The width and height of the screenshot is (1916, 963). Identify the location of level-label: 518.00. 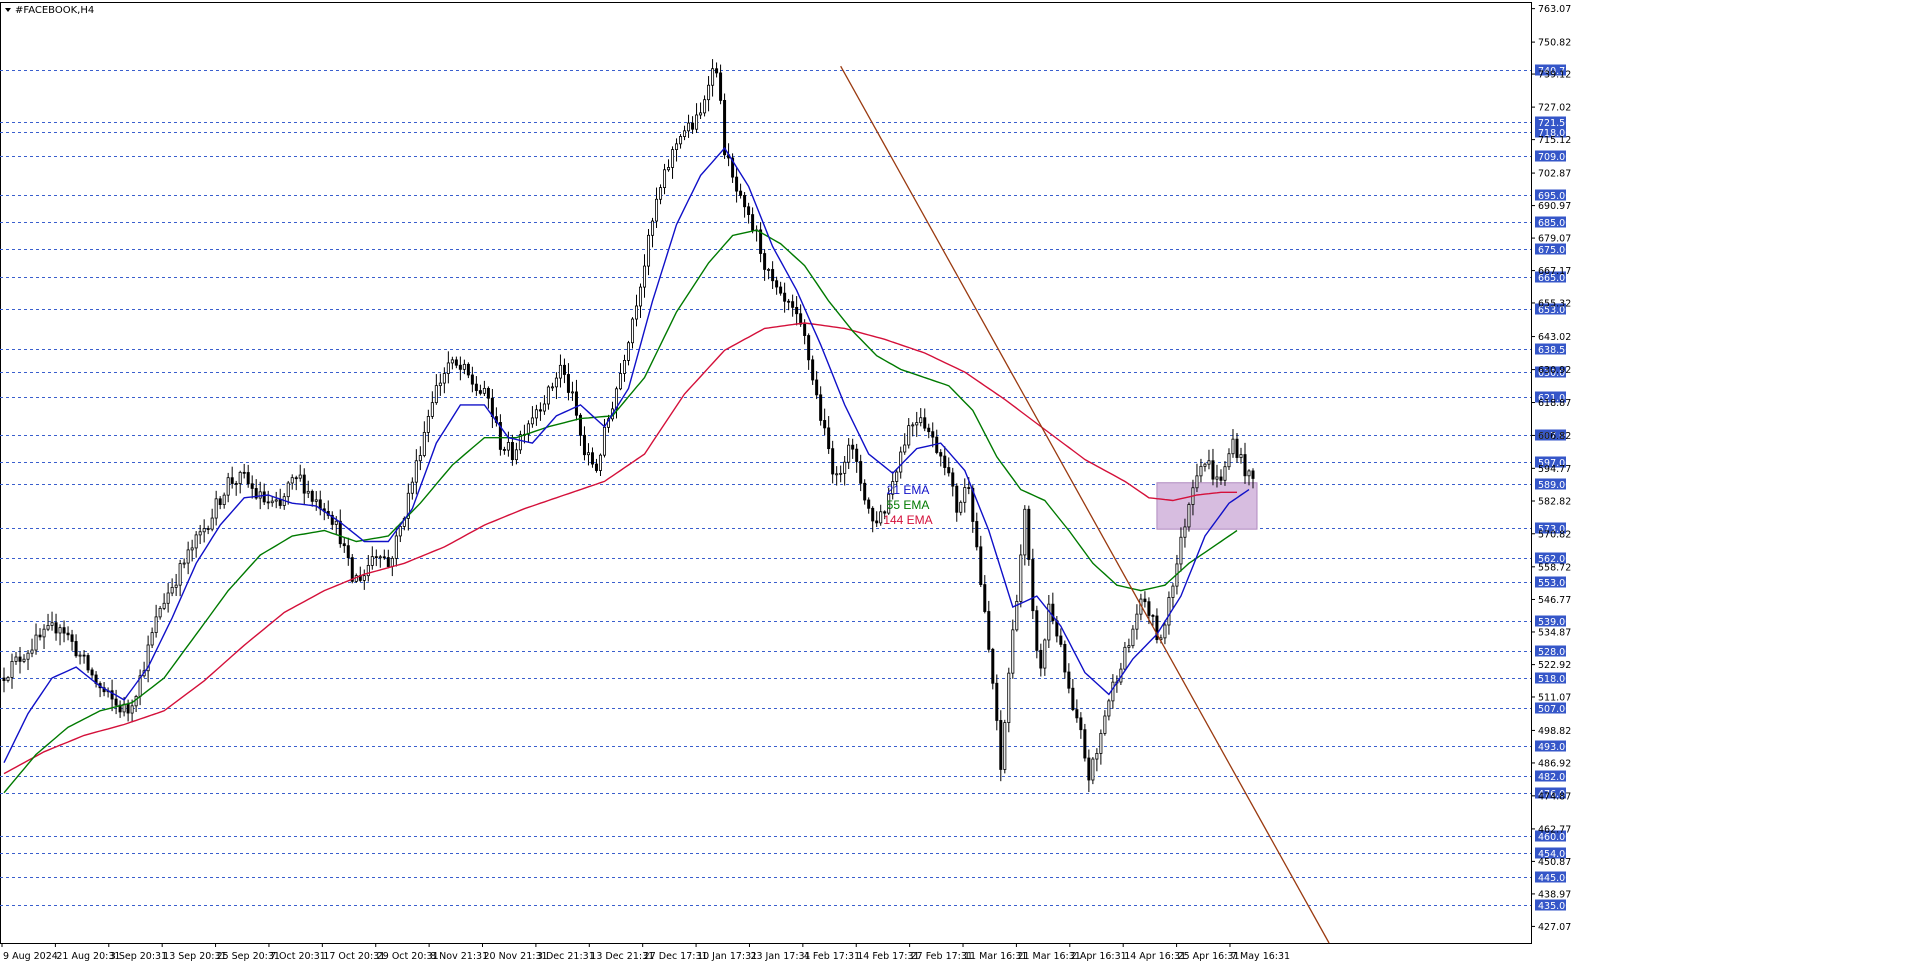
(1554, 679).